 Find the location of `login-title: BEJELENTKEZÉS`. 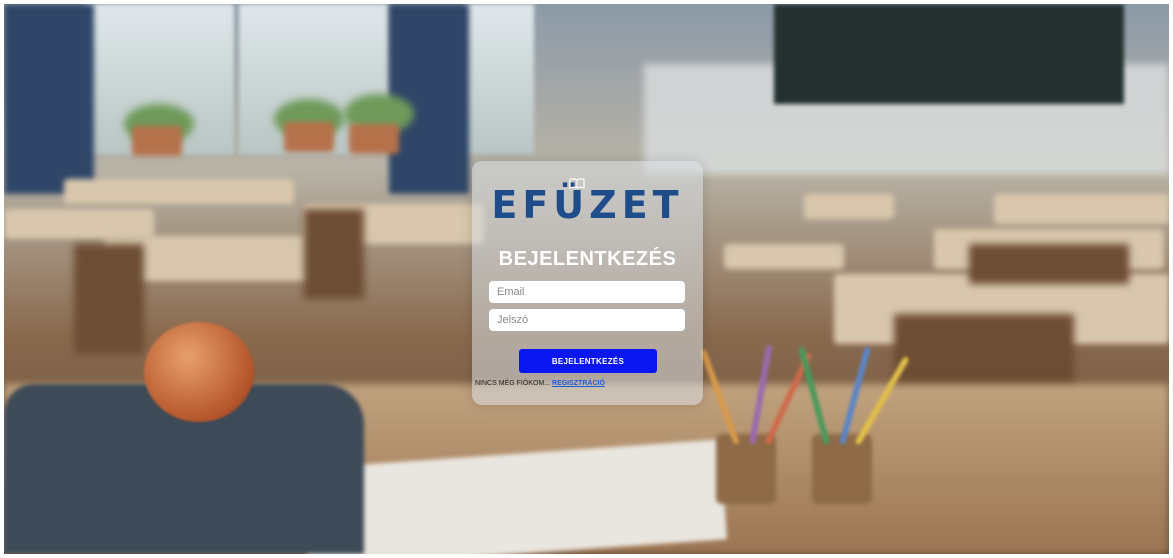

login-title: BEJELENTKEZÉS is located at coordinates (587, 259).